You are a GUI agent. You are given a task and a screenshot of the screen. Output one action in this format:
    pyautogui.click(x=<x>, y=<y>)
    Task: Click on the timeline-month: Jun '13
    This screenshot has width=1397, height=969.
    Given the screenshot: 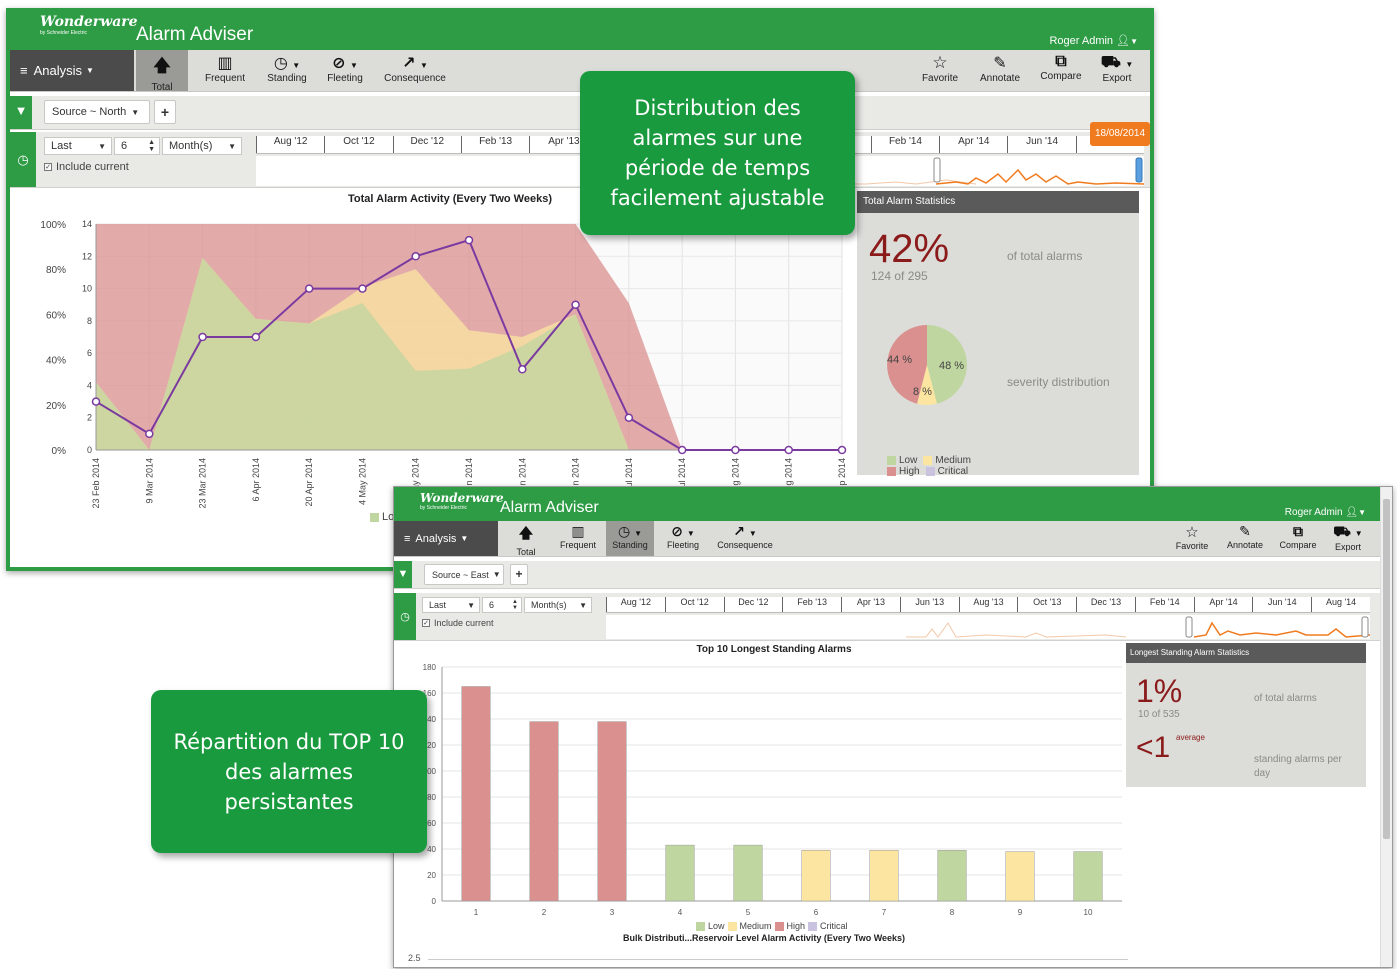 What is the action you would take?
    pyautogui.click(x=929, y=604)
    